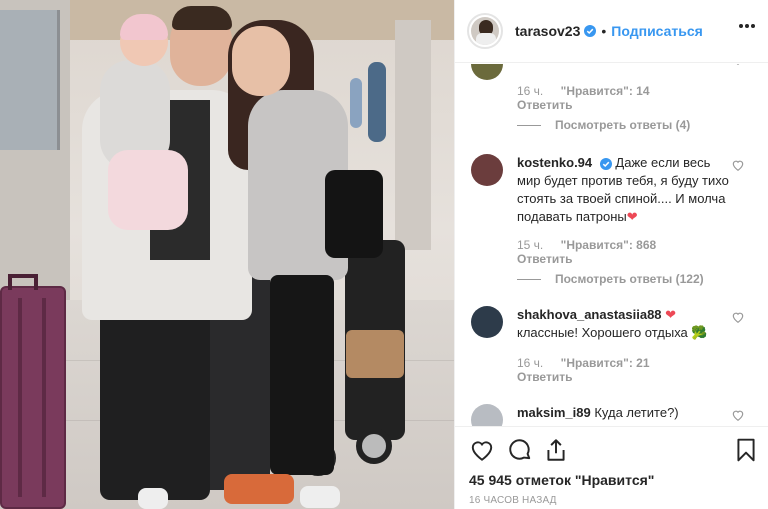 The image size is (768, 509). I want to click on photo-woman-legs, so click(302, 375).